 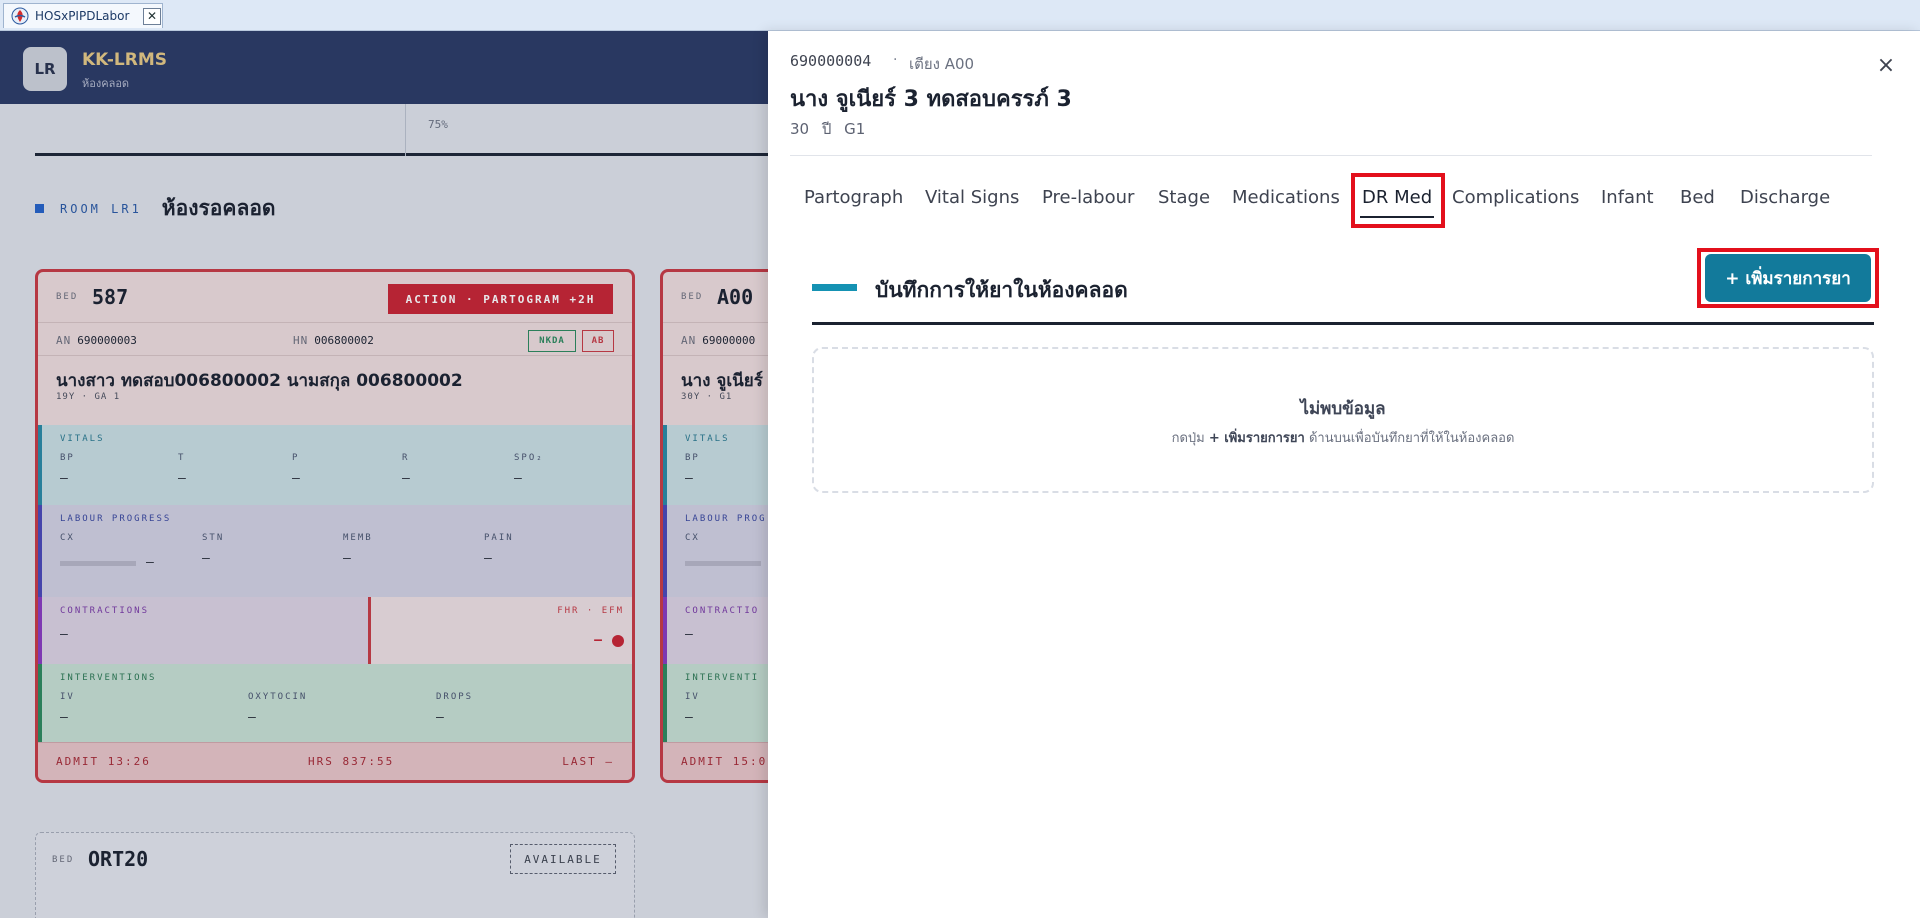 I want to click on window-tab-strip: HOSxPIPDLabor ✕, so click(x=960, y=15).